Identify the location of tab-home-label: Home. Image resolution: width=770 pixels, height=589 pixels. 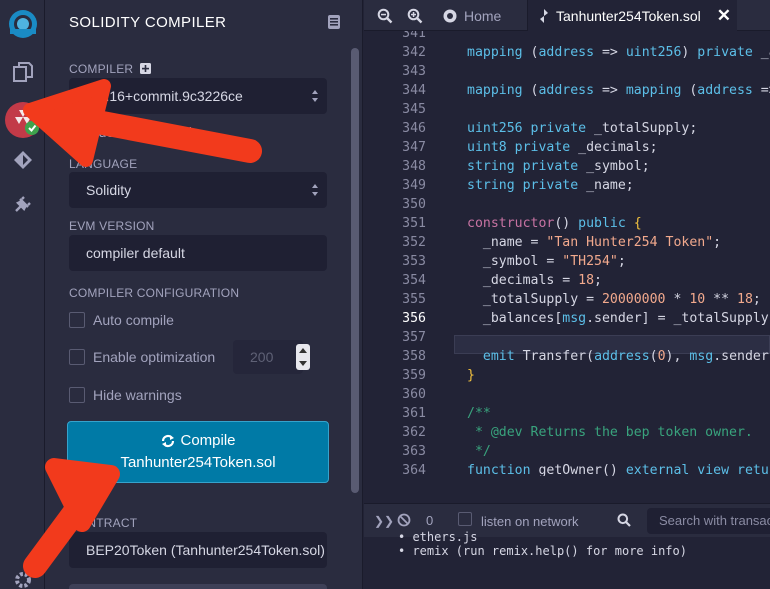
(483, 15).